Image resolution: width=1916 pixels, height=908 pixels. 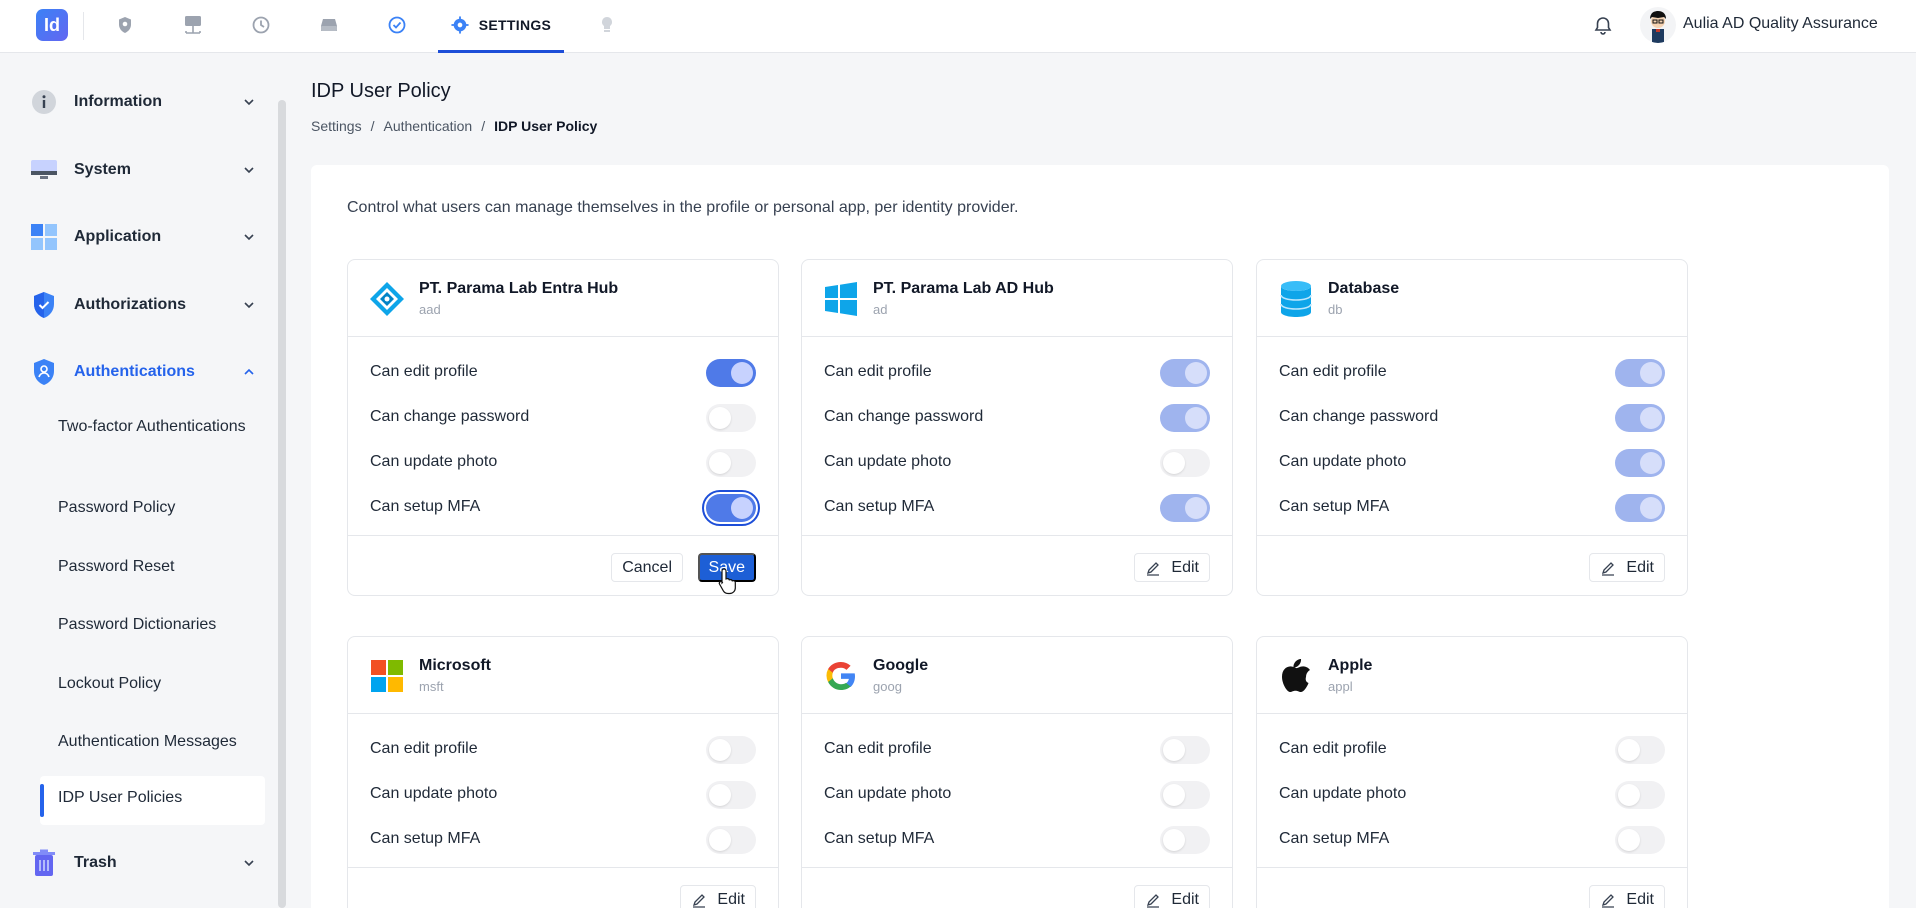 I want to click on avatar, so click(x=1658, y=25).